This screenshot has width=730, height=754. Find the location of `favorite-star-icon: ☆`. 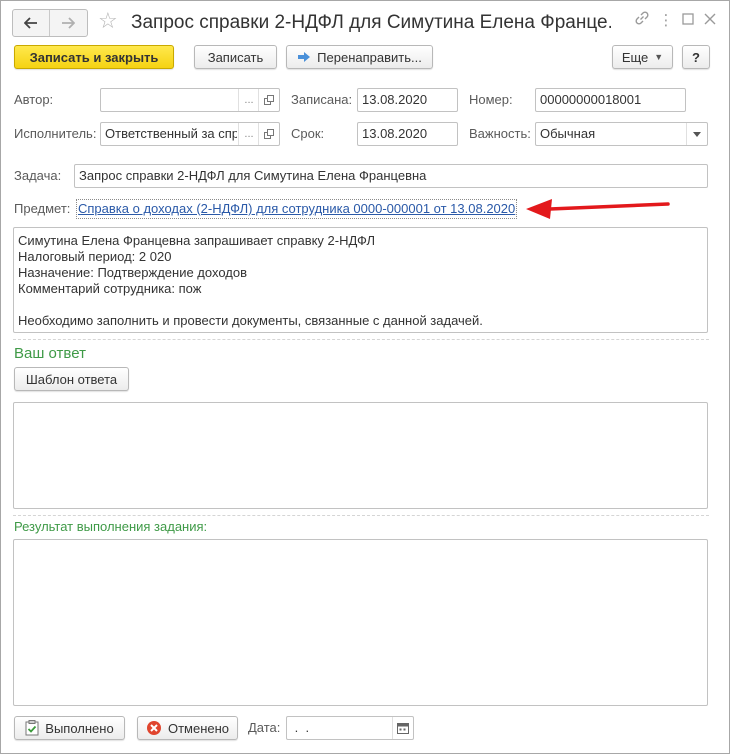

favorite-star-icon: ☆ is located at coordinates (108, 21).